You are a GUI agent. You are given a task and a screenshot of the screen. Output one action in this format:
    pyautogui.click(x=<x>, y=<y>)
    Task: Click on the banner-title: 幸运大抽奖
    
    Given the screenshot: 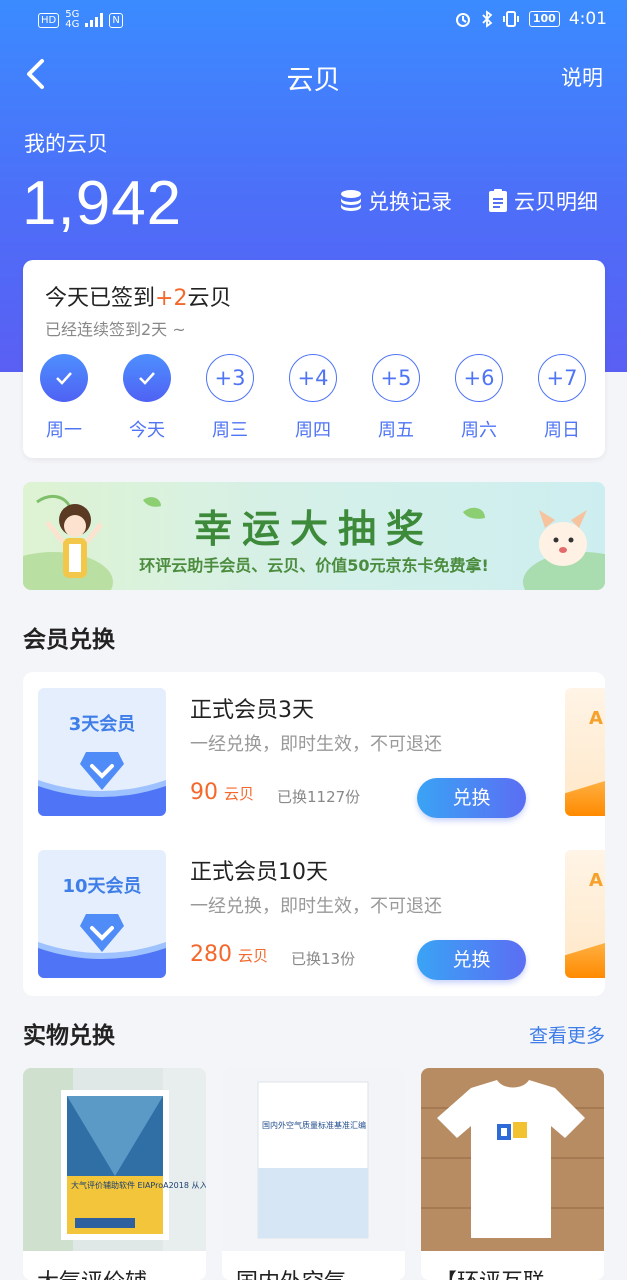 What is the action you would take?
    pyautogui.click(x=313, y=529)
    